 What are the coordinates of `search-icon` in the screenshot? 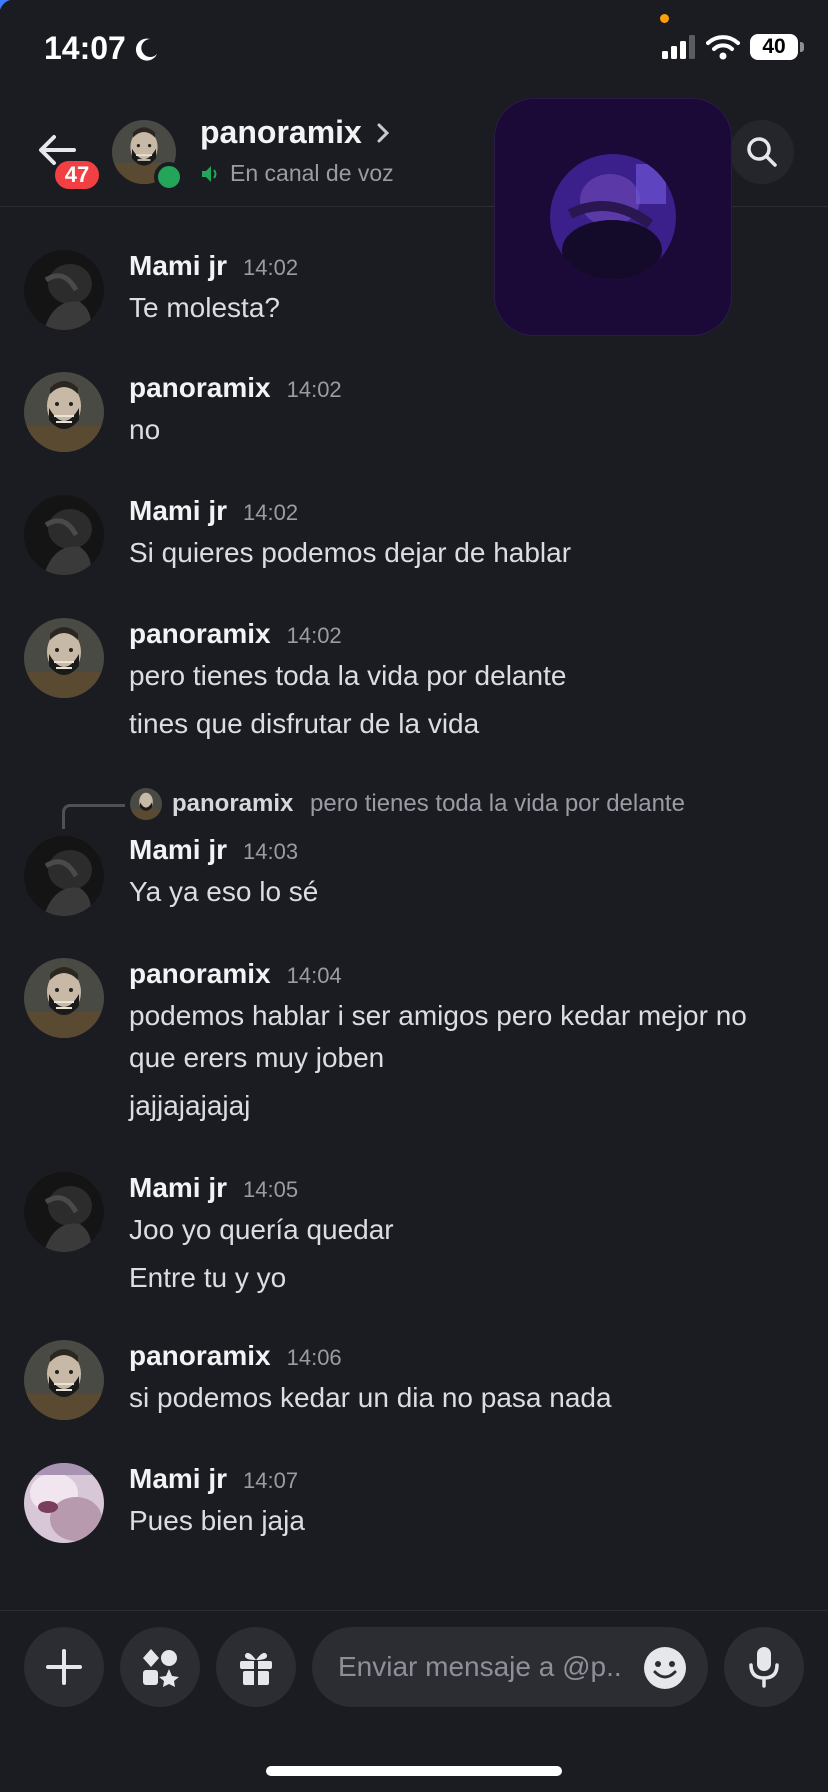 It's located at (762, 152).